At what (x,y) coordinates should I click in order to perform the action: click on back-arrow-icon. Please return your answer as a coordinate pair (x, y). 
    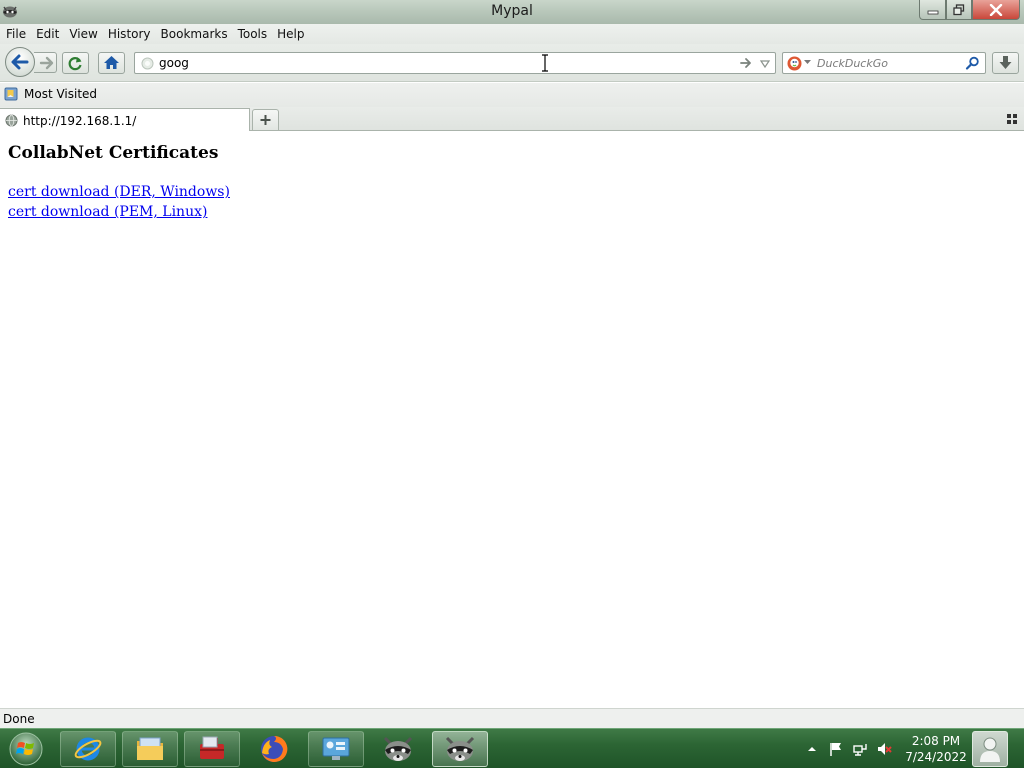
    Looking at the image, I should click on (20, 62).